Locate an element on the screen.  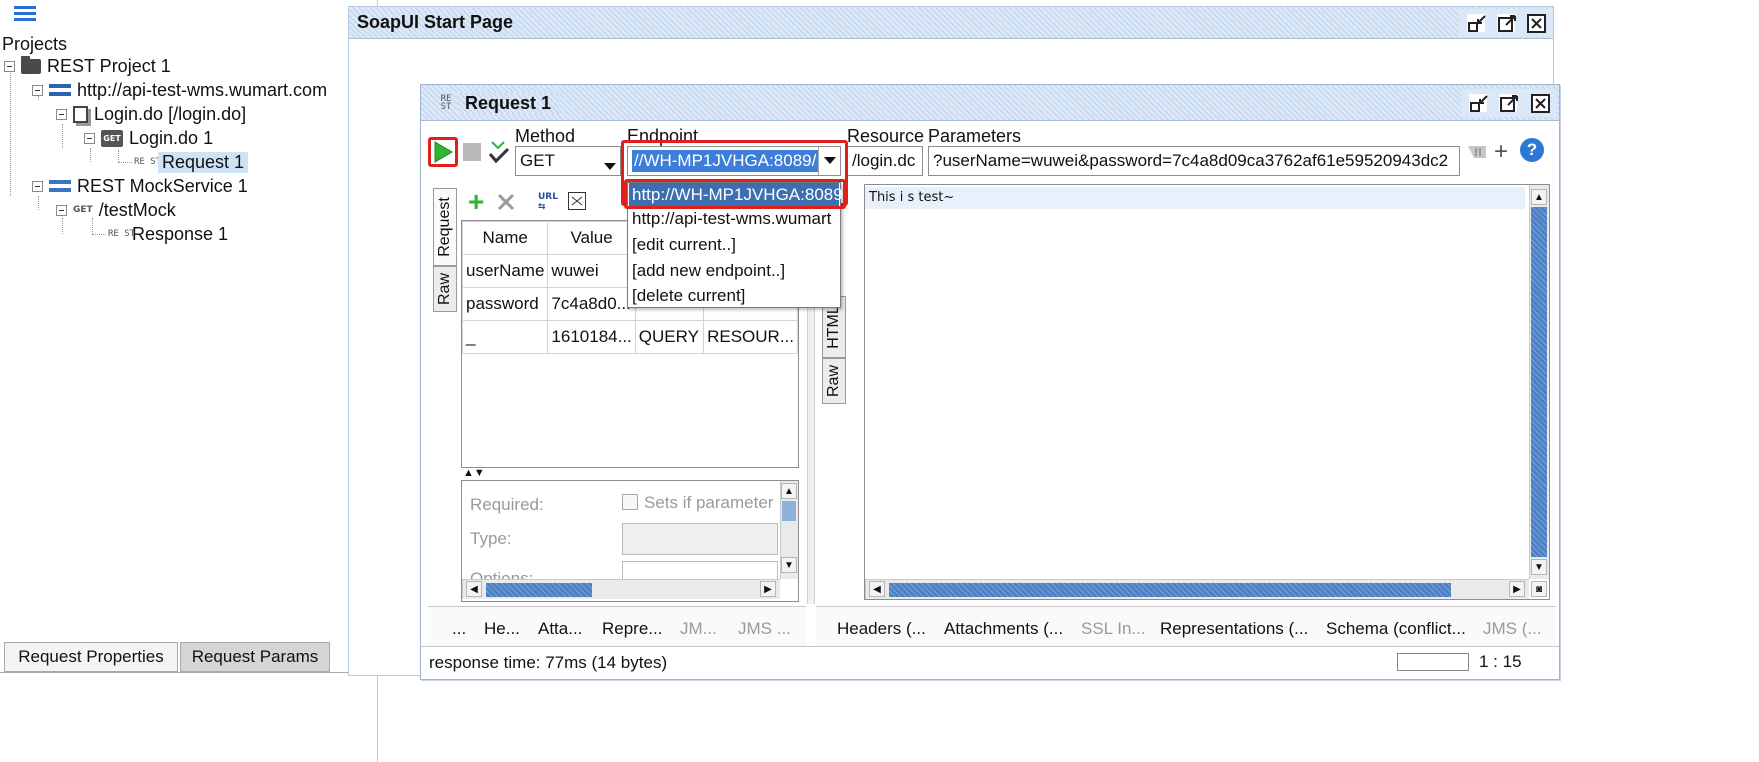
required-checkbox is located at coordinates (630, 502).